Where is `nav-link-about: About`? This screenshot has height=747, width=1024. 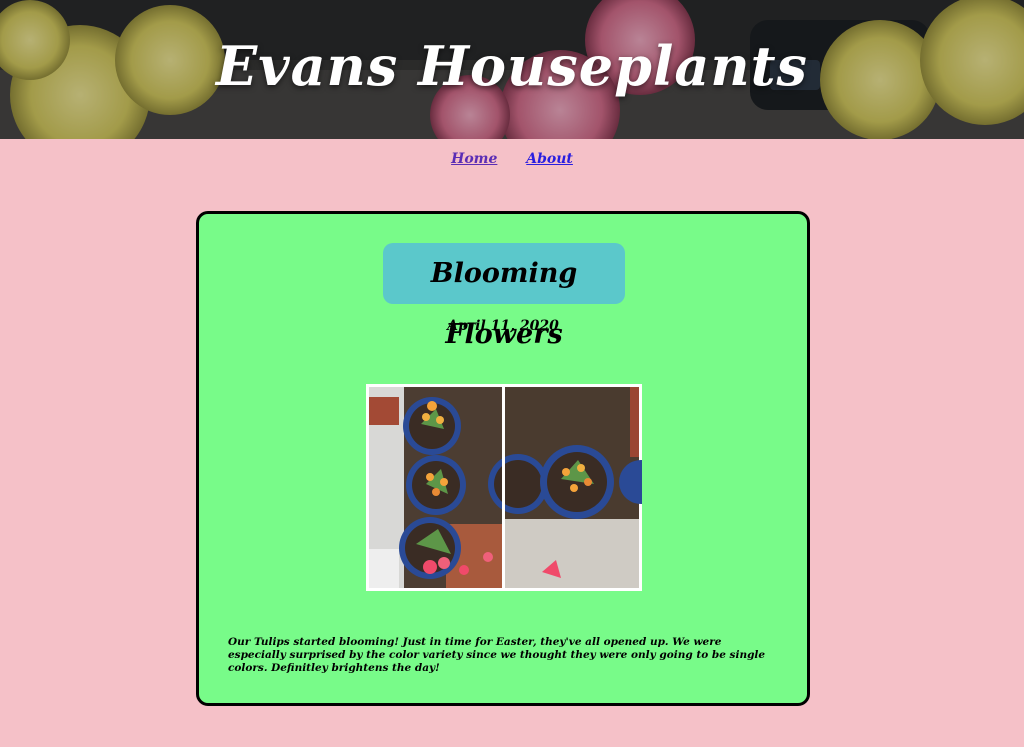
nav-link-about: About is located at coordinates (549, 159).